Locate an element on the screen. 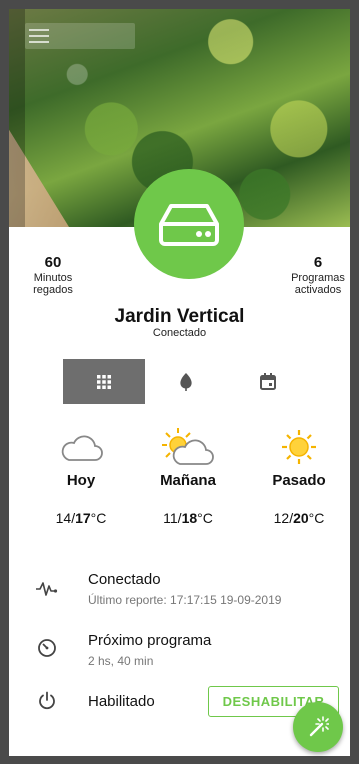  tab-dashboard is located at coordinates (104, 381).